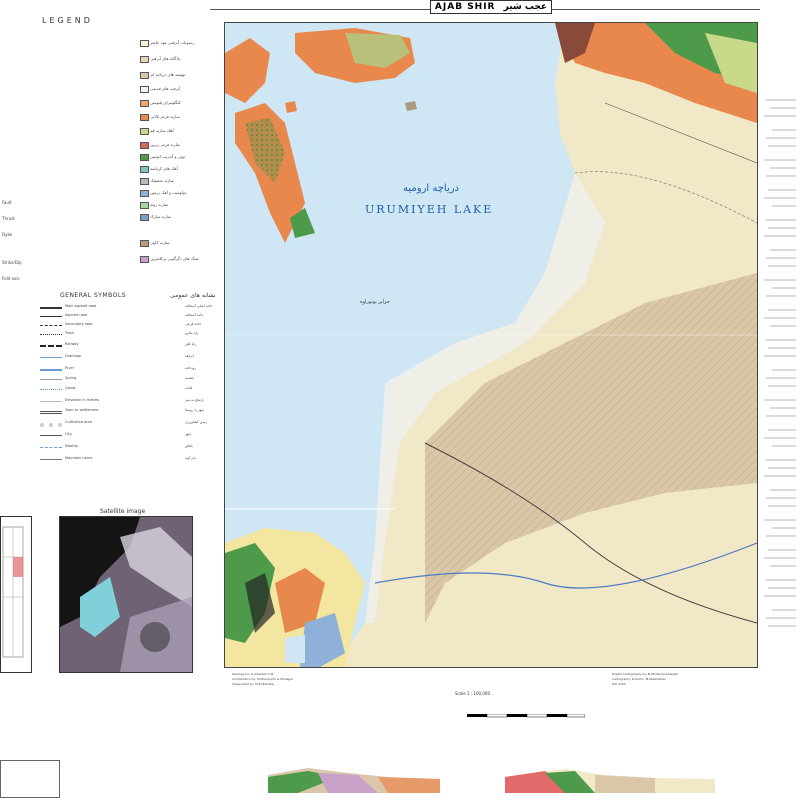 Image resolution: width=800 pixels, height=800 pixels. I want to click on legend-item: آبرفت های قدیمی, so click(165, 88).